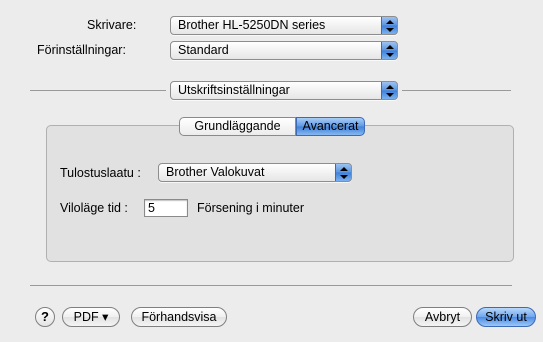  I want to click on presets-popup: Standard, so click(284, 50).